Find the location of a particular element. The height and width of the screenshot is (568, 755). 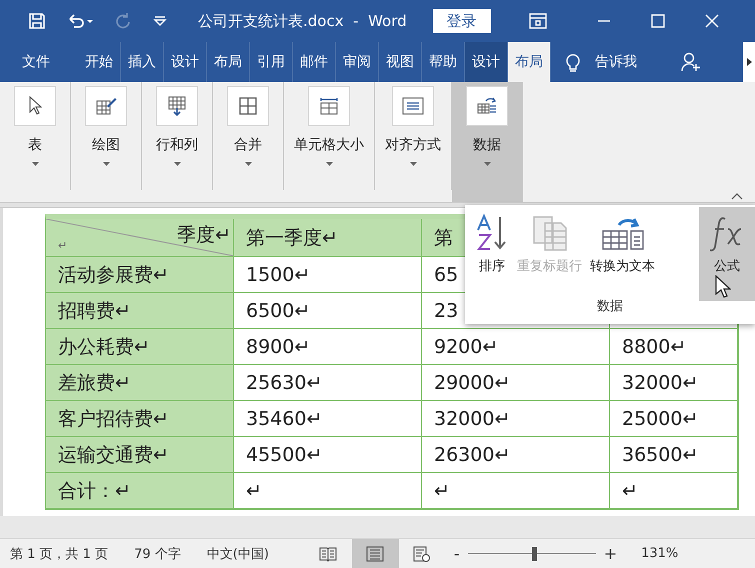

collapse-ribbon-icon is located at coordinates (737, 196).